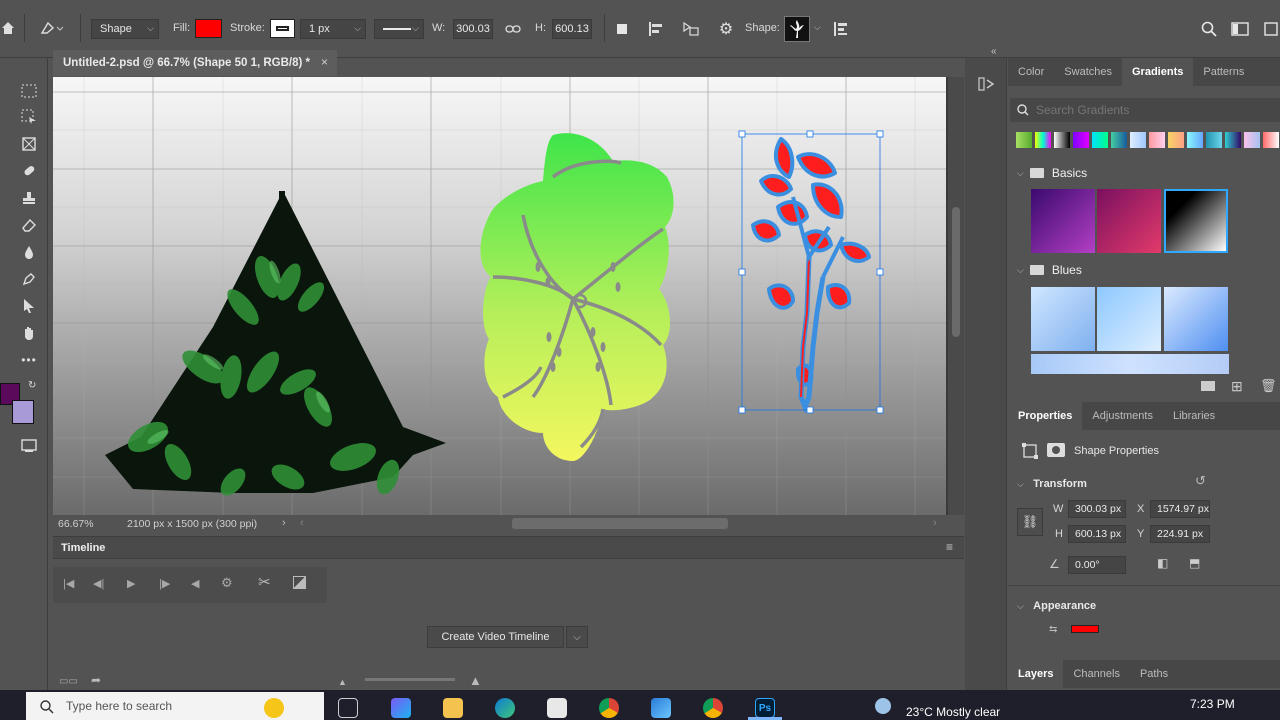 The width and height of the screenshot is (1280, 720). What do you see at coordinates (1031, 72) in the screenshot?
I see `tab-color: Color` at bounding box center [1031, 72].